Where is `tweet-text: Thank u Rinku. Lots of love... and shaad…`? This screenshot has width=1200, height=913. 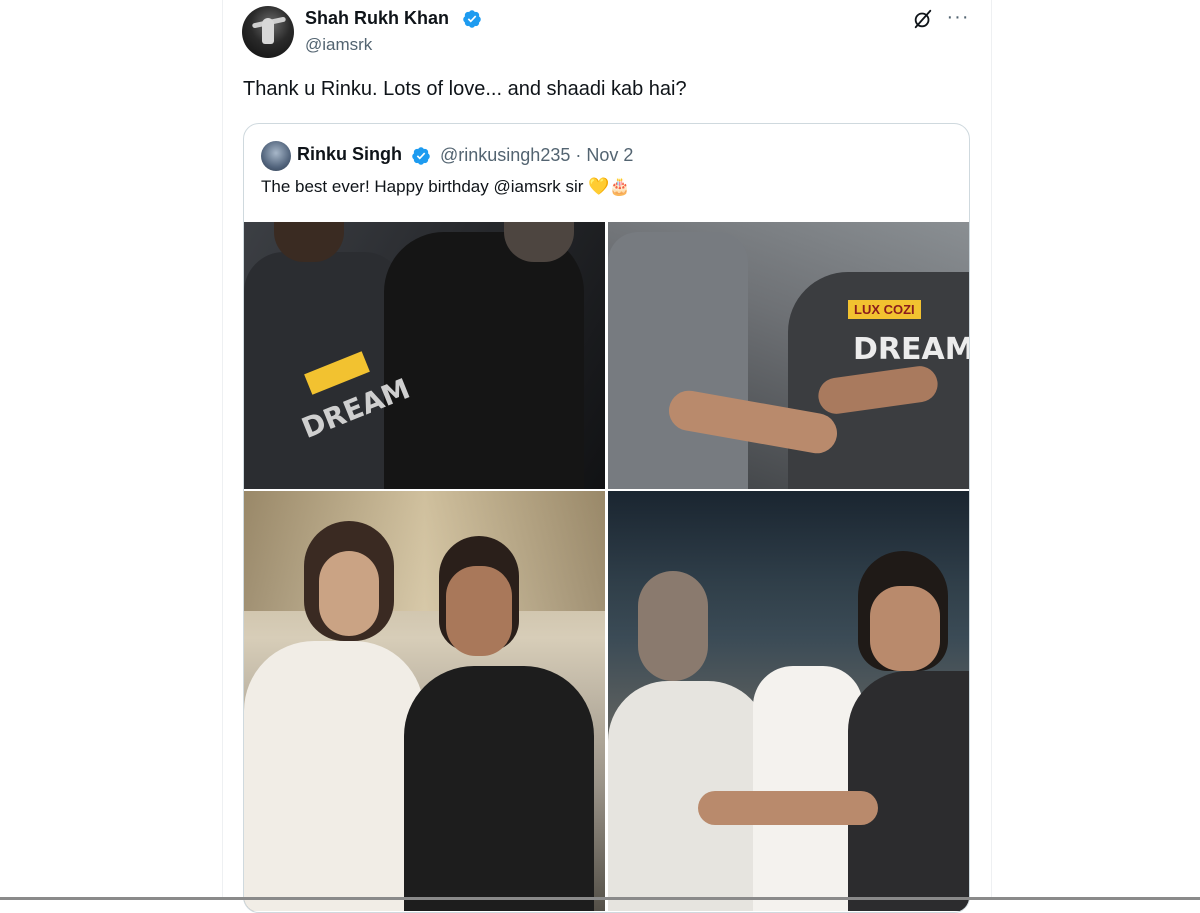
tweet-text: Thank u Rinku. Lots of love... and shaad… is located at coordinates (465, 89).